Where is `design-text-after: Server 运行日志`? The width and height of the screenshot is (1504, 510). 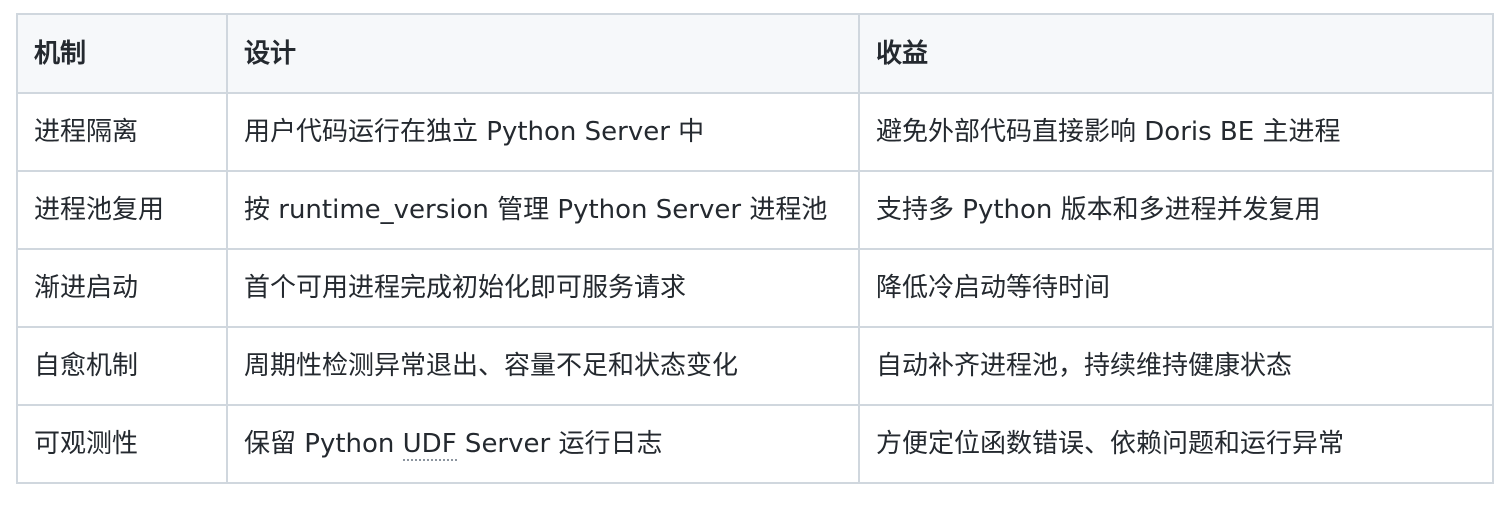 design-text-after: Server 运行日志 is located at coordinates (559, 444).